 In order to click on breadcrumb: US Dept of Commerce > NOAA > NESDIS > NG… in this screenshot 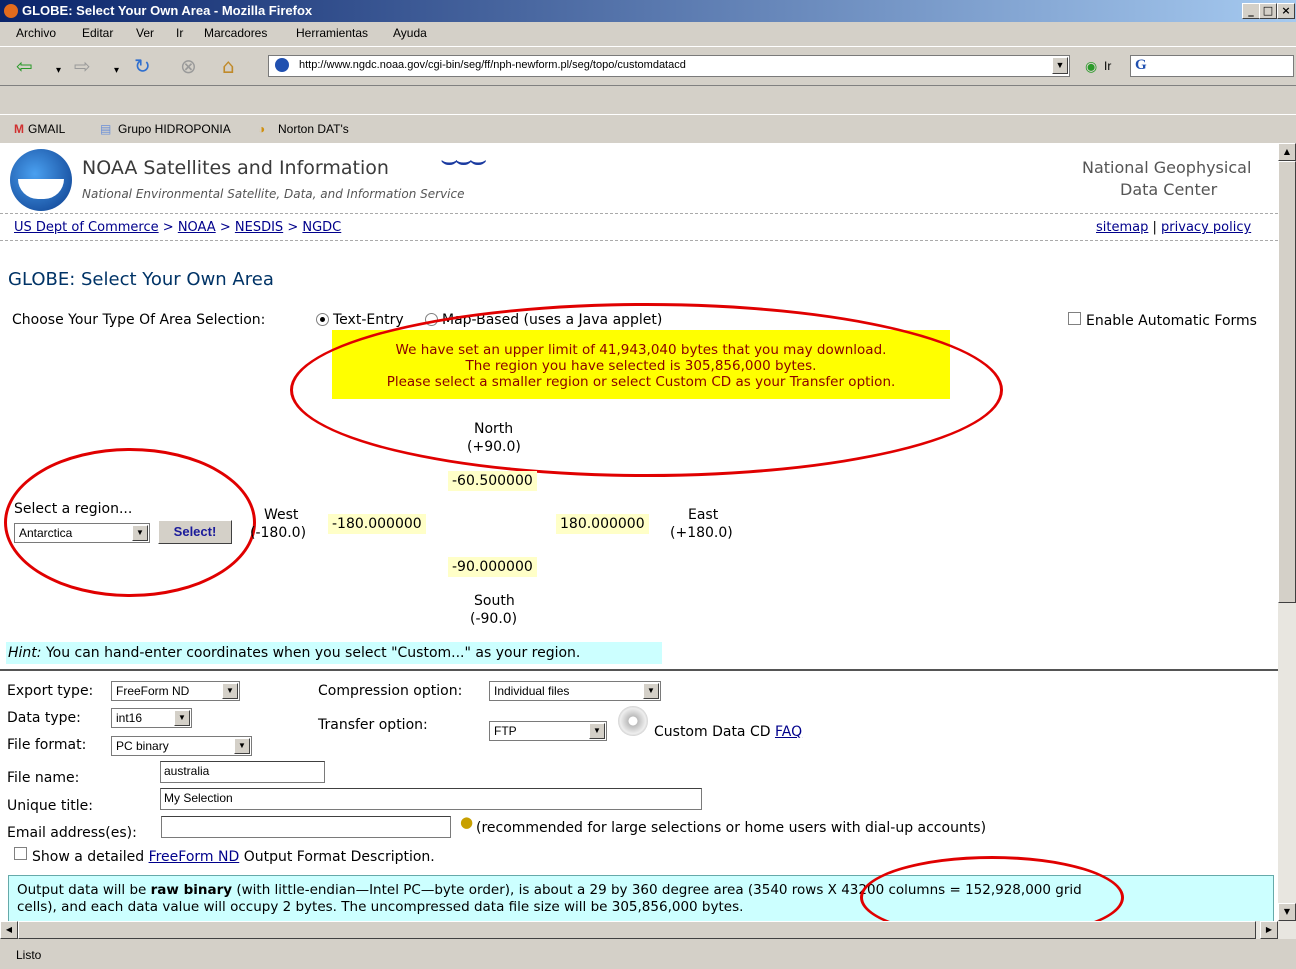, I will do `click(177, 227)`.